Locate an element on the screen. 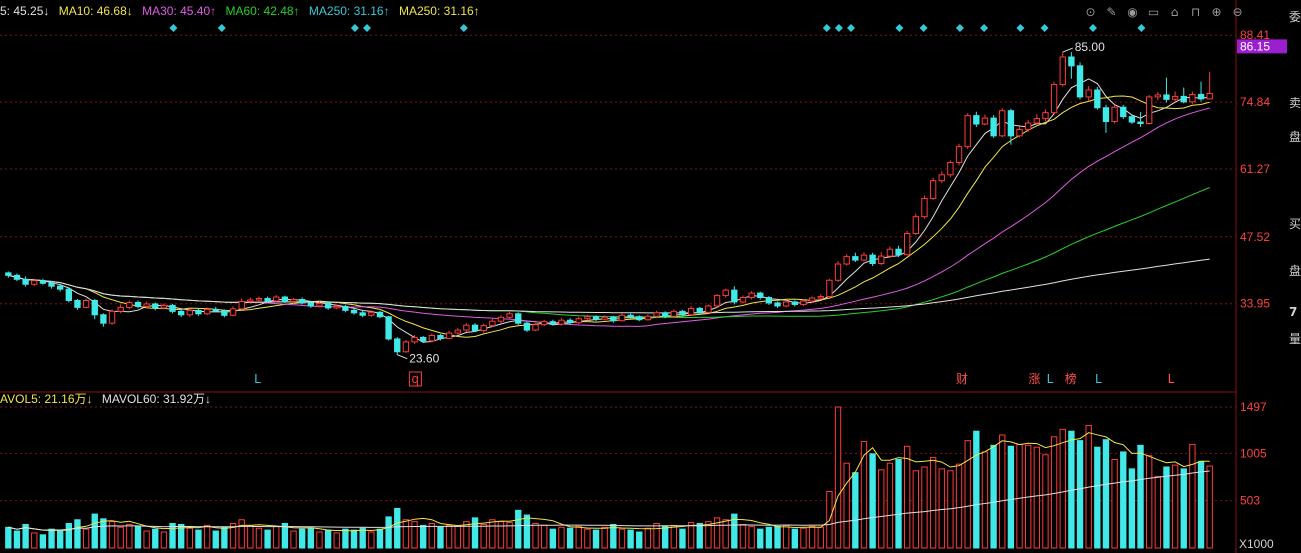 The image size is (1301, 553). panel-text: 买 is located at coordinates (1295, 224).